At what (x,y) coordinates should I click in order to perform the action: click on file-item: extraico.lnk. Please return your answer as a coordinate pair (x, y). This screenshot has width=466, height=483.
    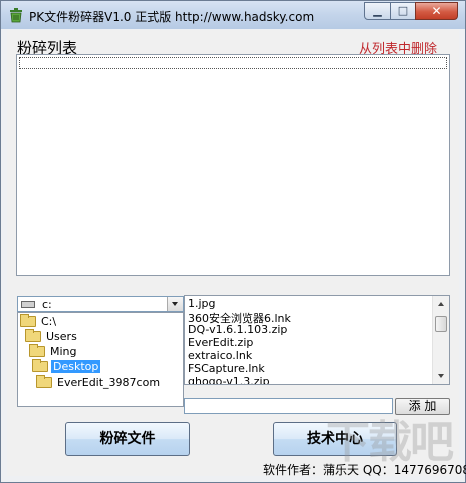
    Looking at the image, I should click on (220, 355).